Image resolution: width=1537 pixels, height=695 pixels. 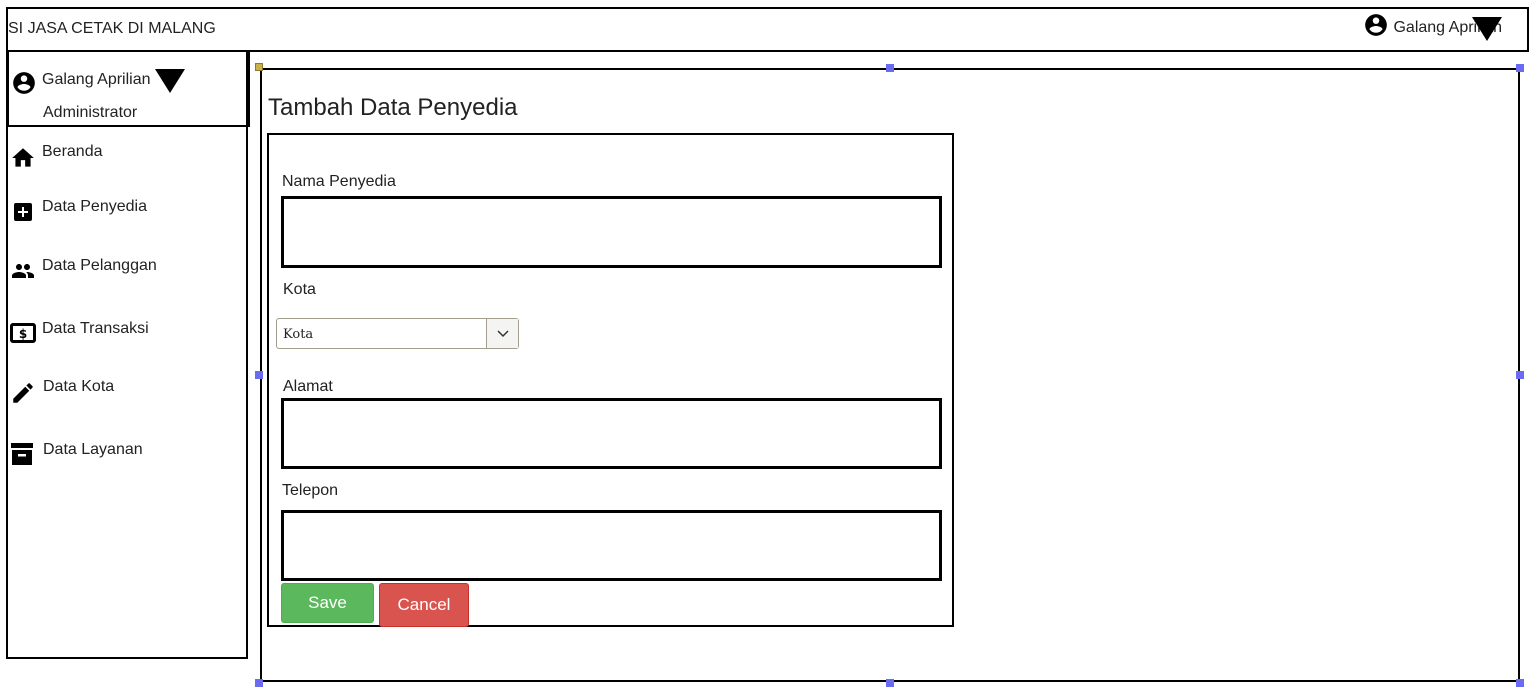 What do you see at coordinates (112, 28) in the screenshot?
I see `app-title: SI JASA CETAK DI MALANG` at bounding box center [112, 28].